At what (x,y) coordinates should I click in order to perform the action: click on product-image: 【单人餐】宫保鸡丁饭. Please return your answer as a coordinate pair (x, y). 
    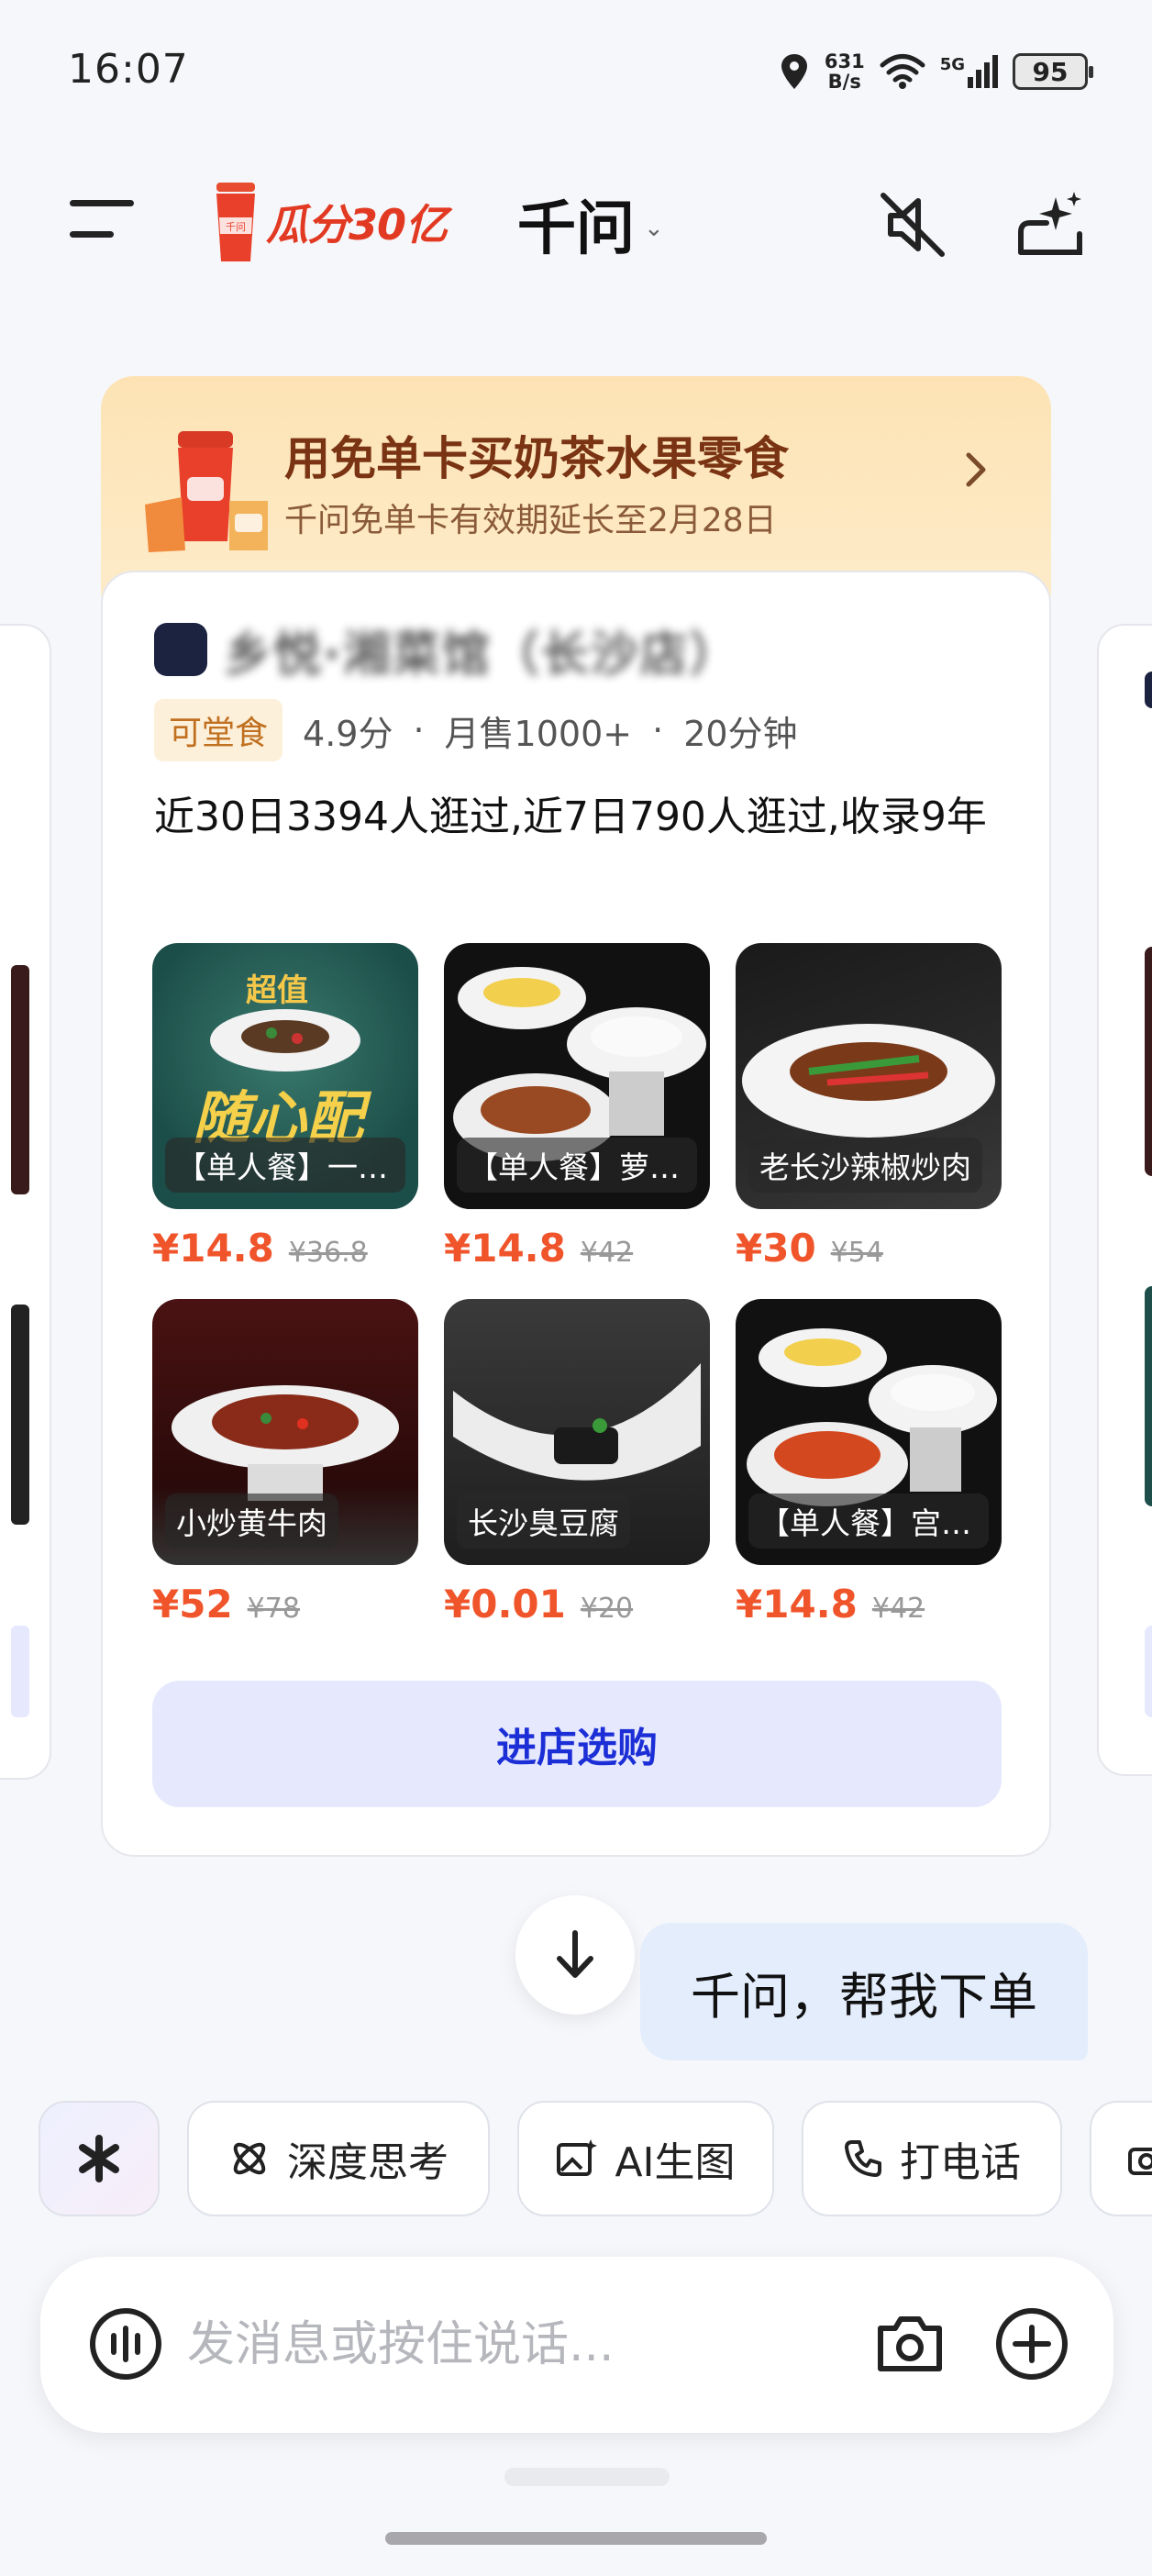
    Looking at the image, I should click on (869, 1432).